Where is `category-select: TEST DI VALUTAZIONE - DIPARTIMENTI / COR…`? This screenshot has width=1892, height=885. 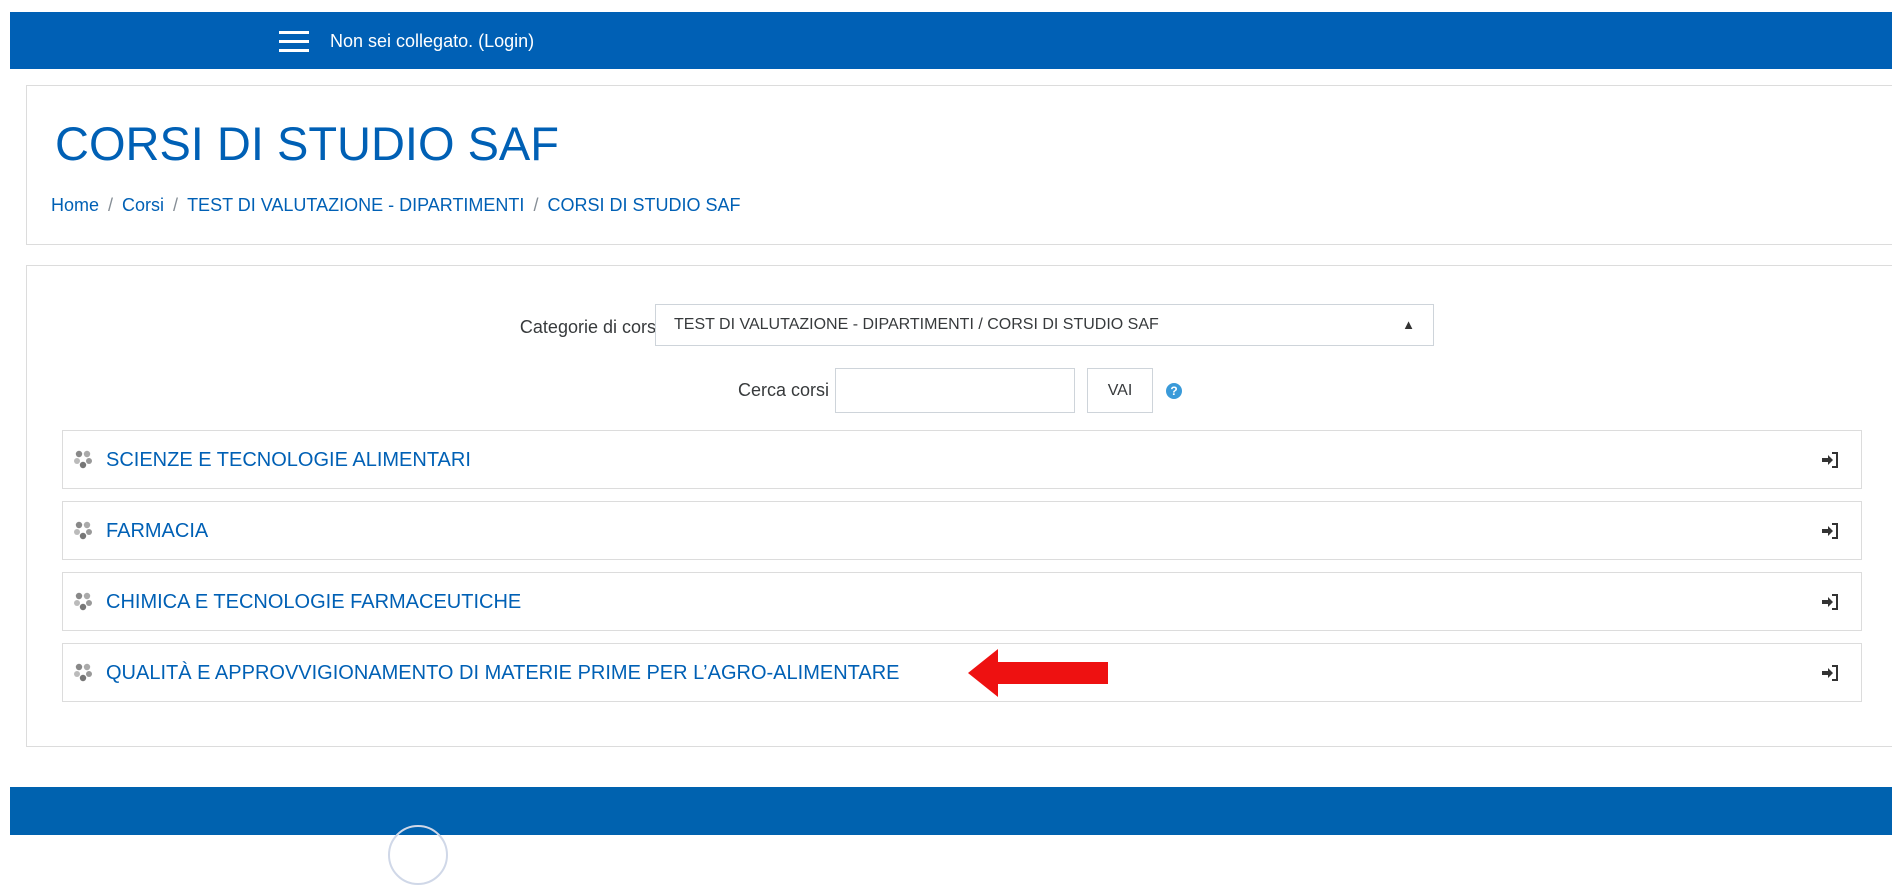
category-select: TEST DI VALUTAZIONE - DIPARTIMENTI / COR… is located at coordinates (1044, 325).